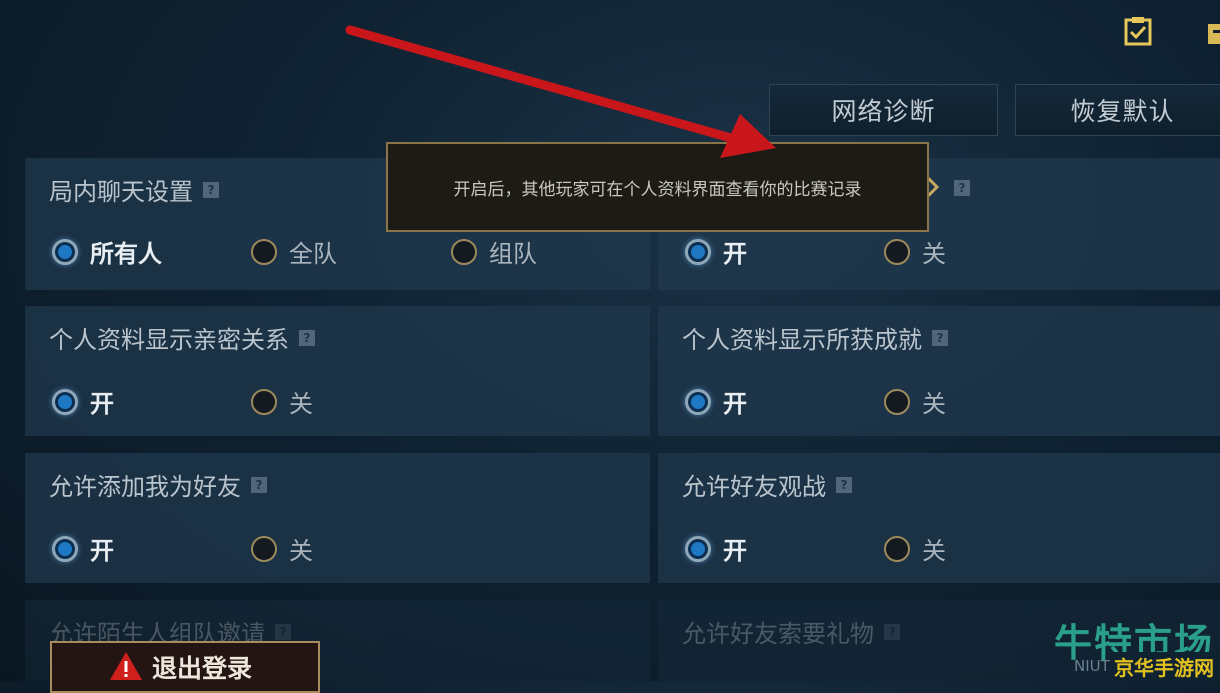  Describe the element at coordinates (560, 91) in the screenshot. I see `annotation-arrow` at that location.